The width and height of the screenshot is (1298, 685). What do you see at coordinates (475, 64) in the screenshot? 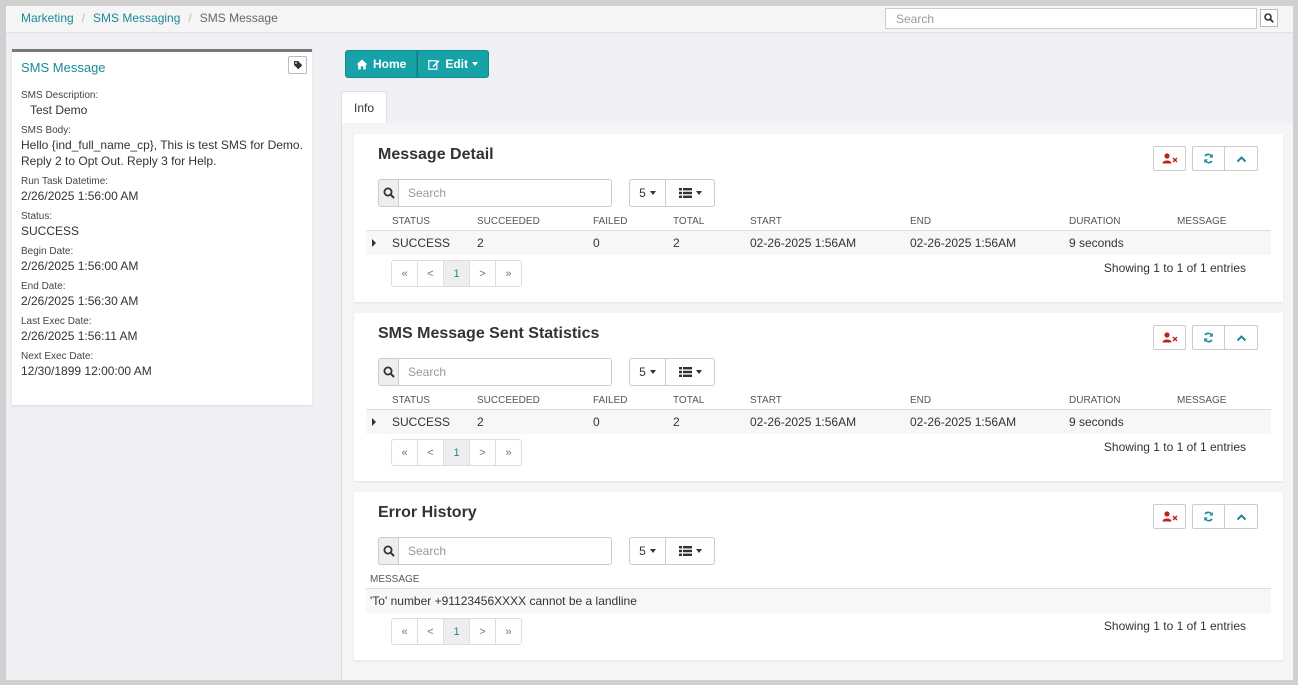
I see `chevron-down-icon` at bounding box center [475, 64].